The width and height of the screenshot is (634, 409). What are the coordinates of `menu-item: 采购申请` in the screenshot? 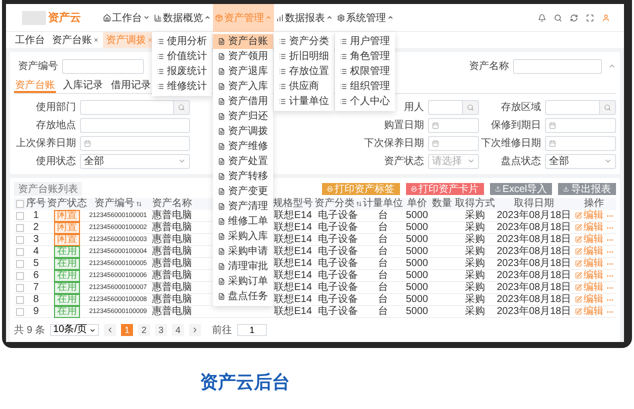 It's located at (243, 251).